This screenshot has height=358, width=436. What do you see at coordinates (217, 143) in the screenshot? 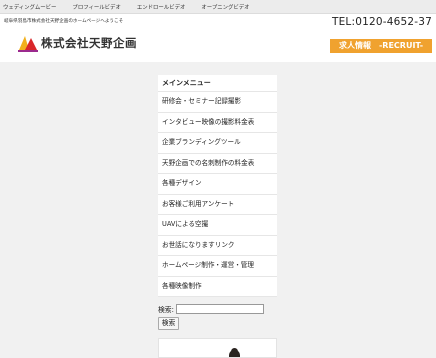
I see `menu-item-branding-tool: 企業ブランディングツール` at bounding box center [217, 143].